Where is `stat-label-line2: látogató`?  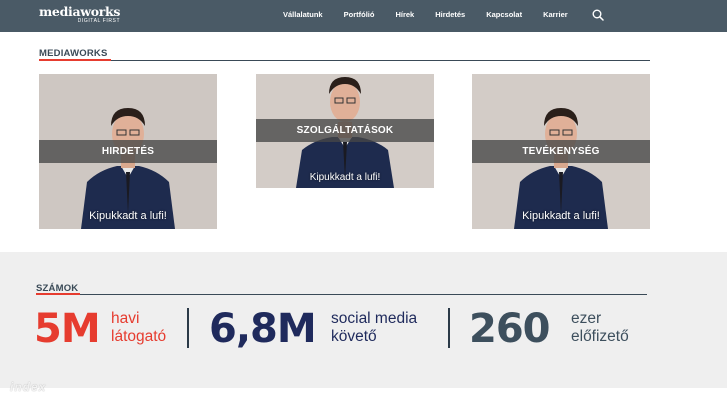 stat-label-line2: látogató is located at coordinates (139, 336).